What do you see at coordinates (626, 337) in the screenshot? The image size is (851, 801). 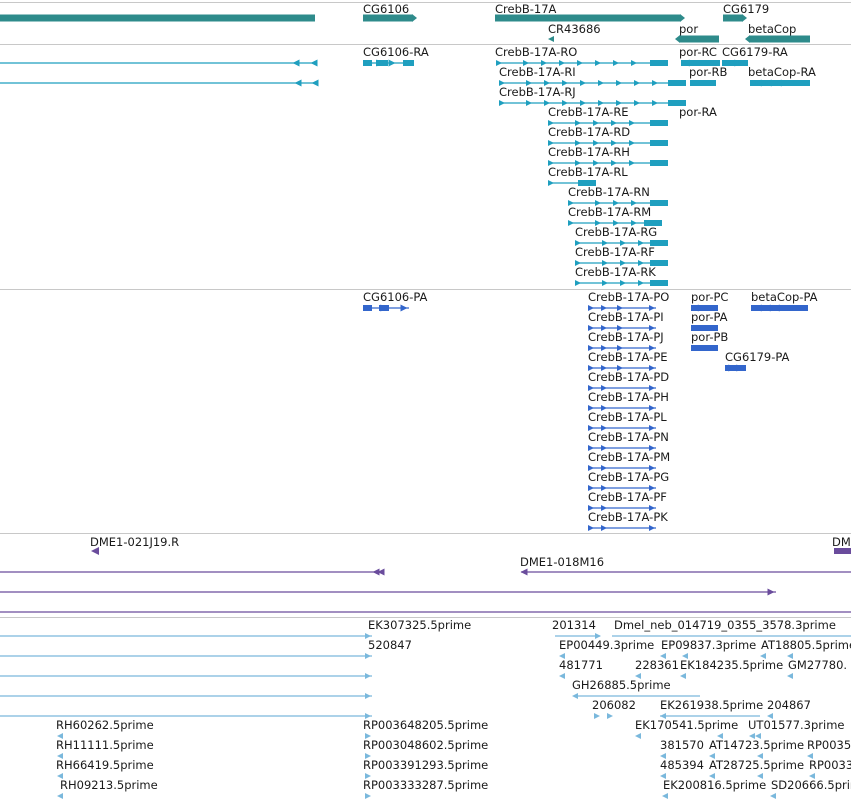 I see `protein-label-crebb-pj: CrebB-17A-PJ` at bounding box center [626, 337].